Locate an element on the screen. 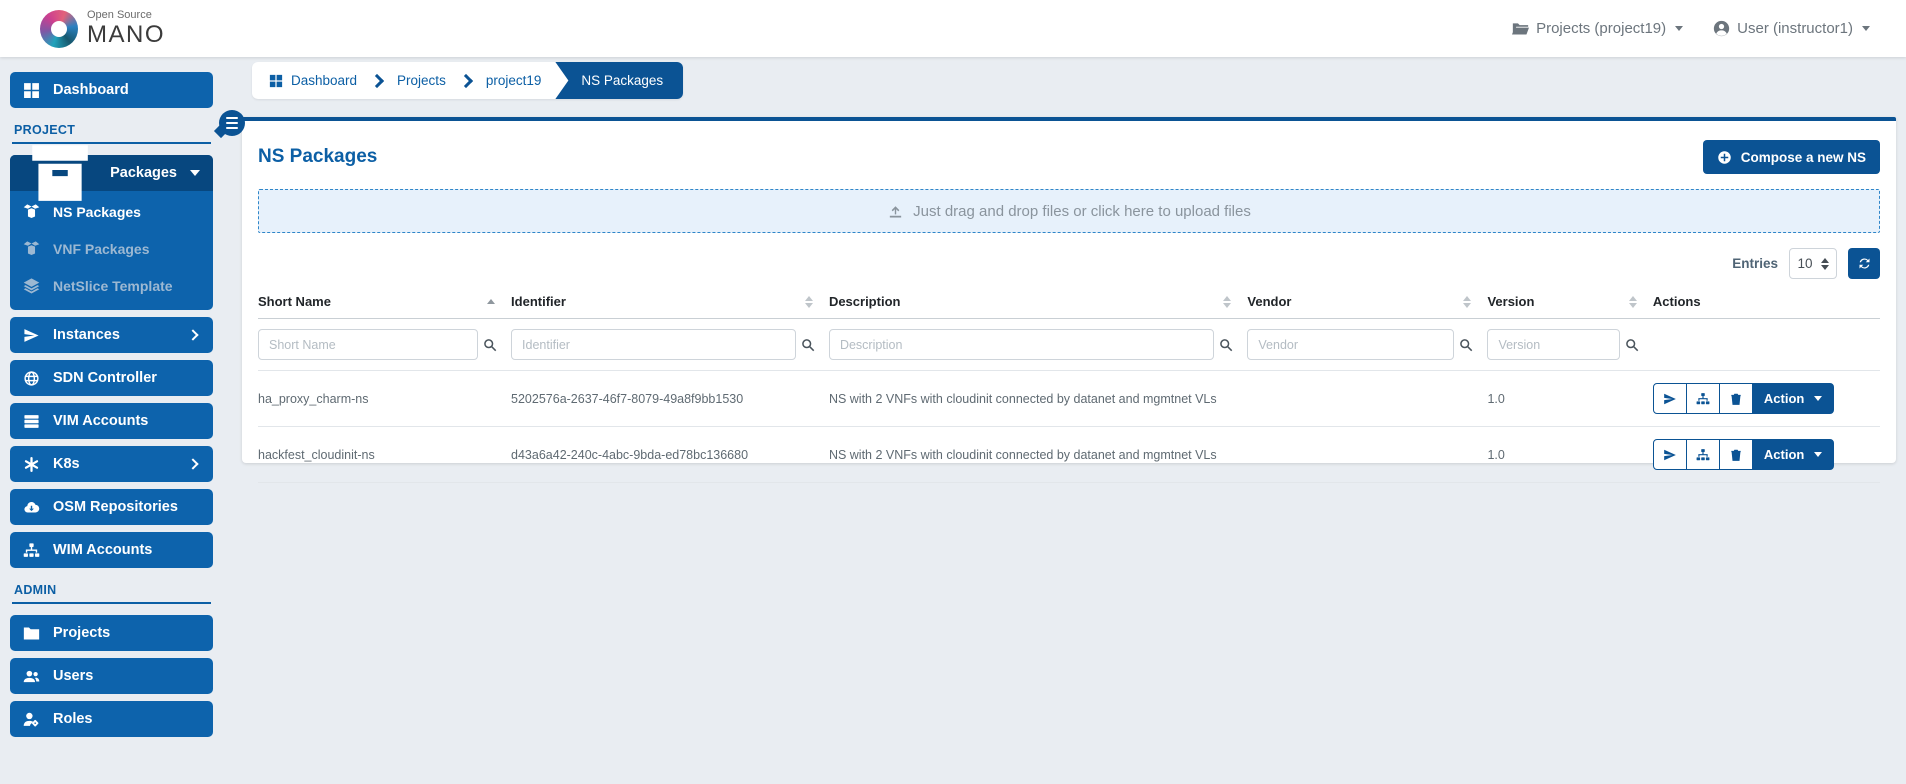  sidebar-item-label: WIM Accounts is located at coordinates (103, 550).